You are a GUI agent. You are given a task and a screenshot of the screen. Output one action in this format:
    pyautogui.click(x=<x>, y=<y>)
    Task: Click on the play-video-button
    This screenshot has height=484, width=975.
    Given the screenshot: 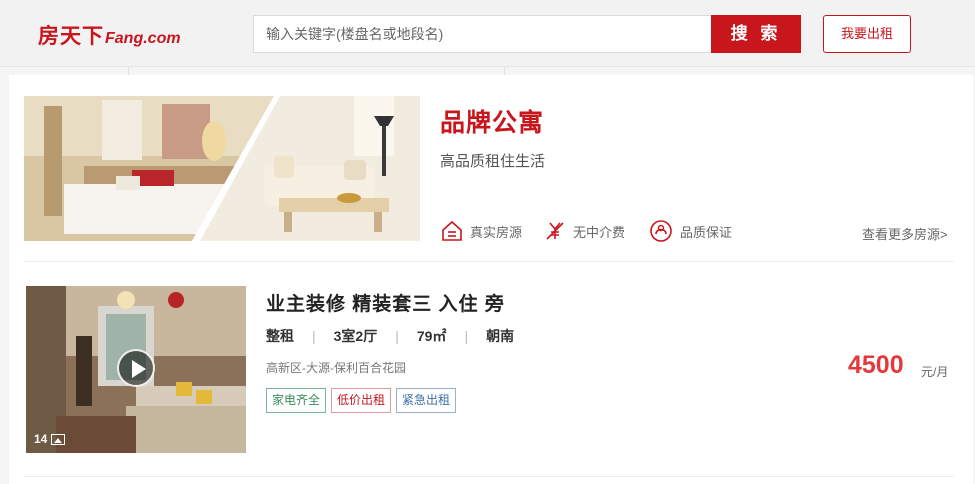 What is the action you would take?
    pyautogui.click(x=136, y=368)
    